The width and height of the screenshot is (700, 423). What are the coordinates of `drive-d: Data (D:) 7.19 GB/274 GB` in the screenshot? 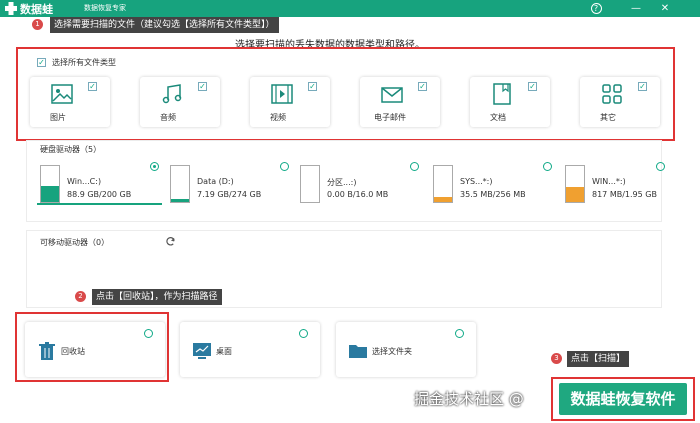 It's located at (229, 182).